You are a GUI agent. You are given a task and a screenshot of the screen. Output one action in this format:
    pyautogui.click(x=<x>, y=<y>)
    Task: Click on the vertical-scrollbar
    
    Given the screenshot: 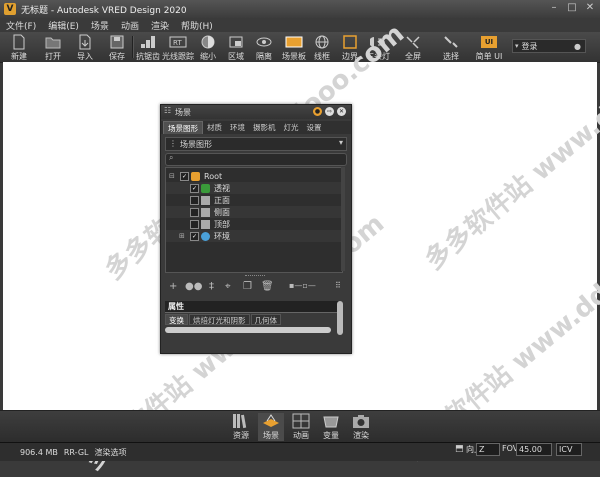 What is the action you would take?
    pyautogui.click(x=340, y=318)
    